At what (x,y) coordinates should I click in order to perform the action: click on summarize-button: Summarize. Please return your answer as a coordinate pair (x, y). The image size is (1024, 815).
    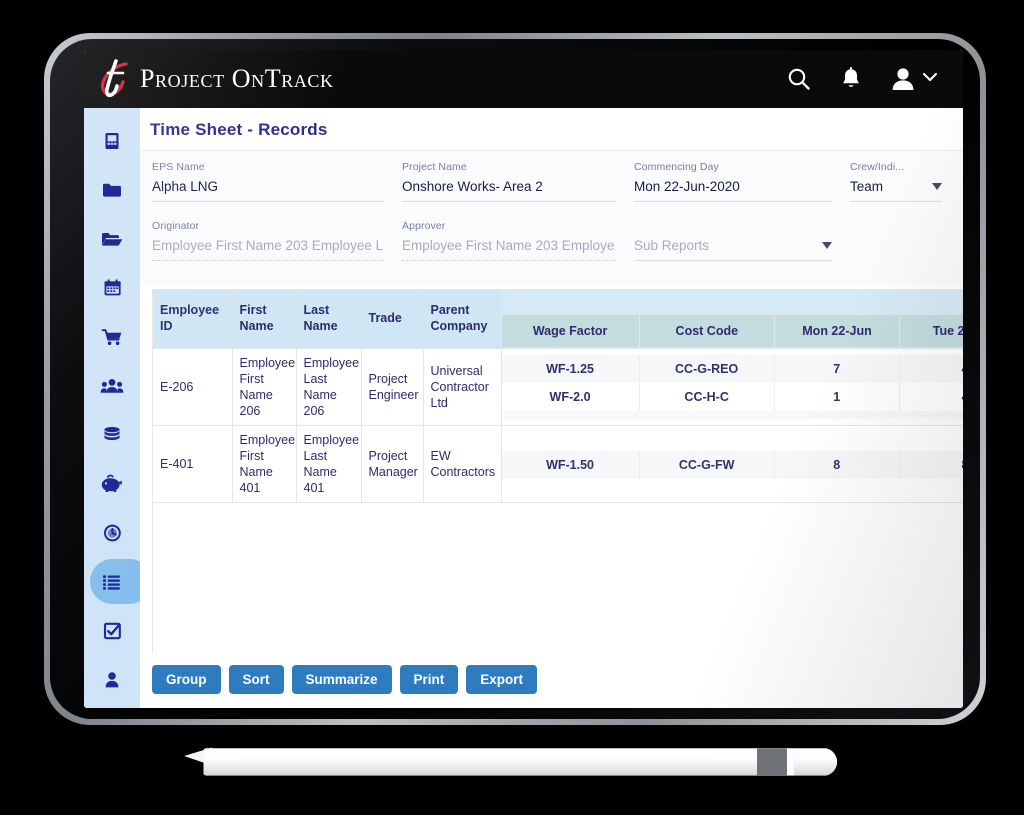
    Looking at the image, I should click on (341, 679).